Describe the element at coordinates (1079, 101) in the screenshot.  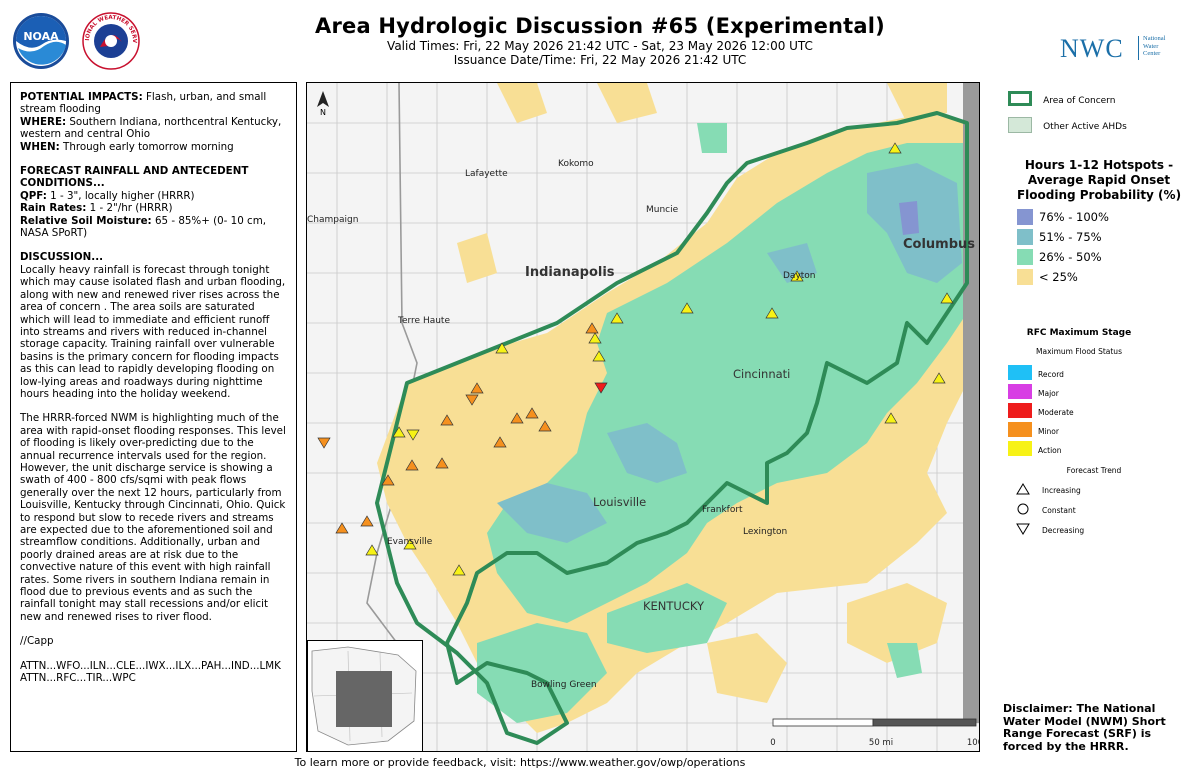
I see `area-of-concern-label: Area of Concern` at that location.